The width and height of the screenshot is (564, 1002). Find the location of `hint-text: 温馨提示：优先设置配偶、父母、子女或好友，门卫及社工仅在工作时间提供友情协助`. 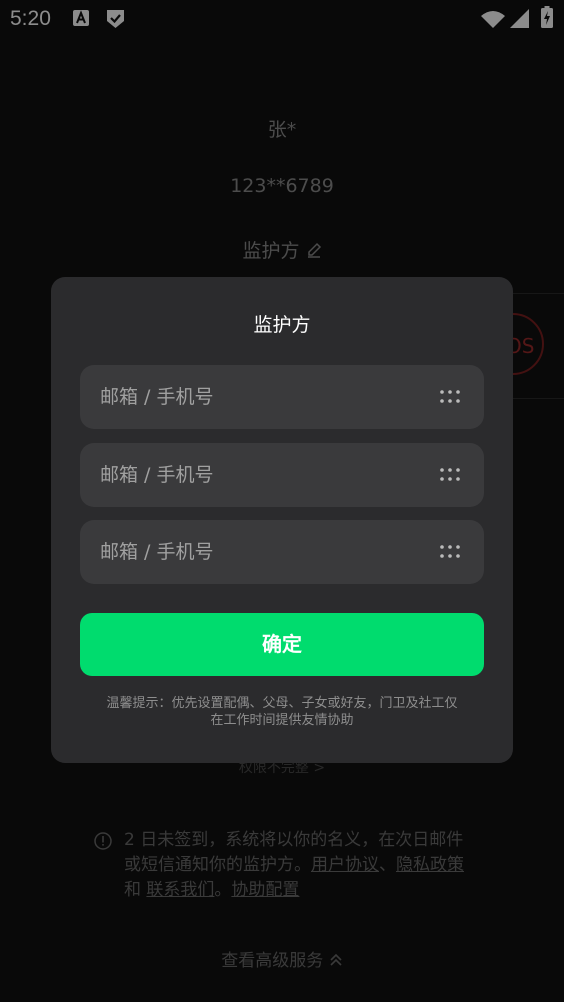

hint-text: 温馨提示：优先设置配偶、父母、子女或好友，门卫及社工仅在工作时间提供友情协助 is located at coordinates (282, 712).